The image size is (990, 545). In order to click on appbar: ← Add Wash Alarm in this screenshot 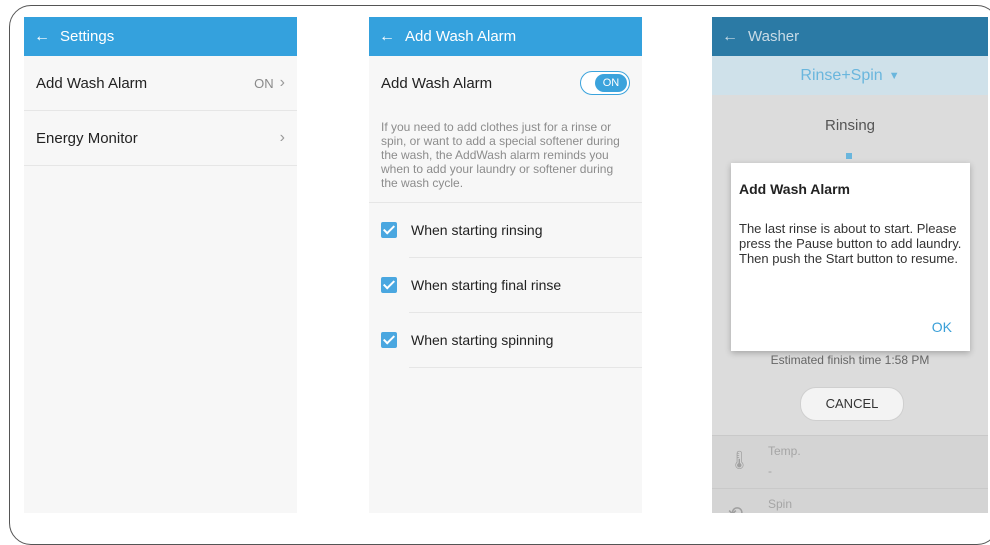, I will do `click(505, 36)`.